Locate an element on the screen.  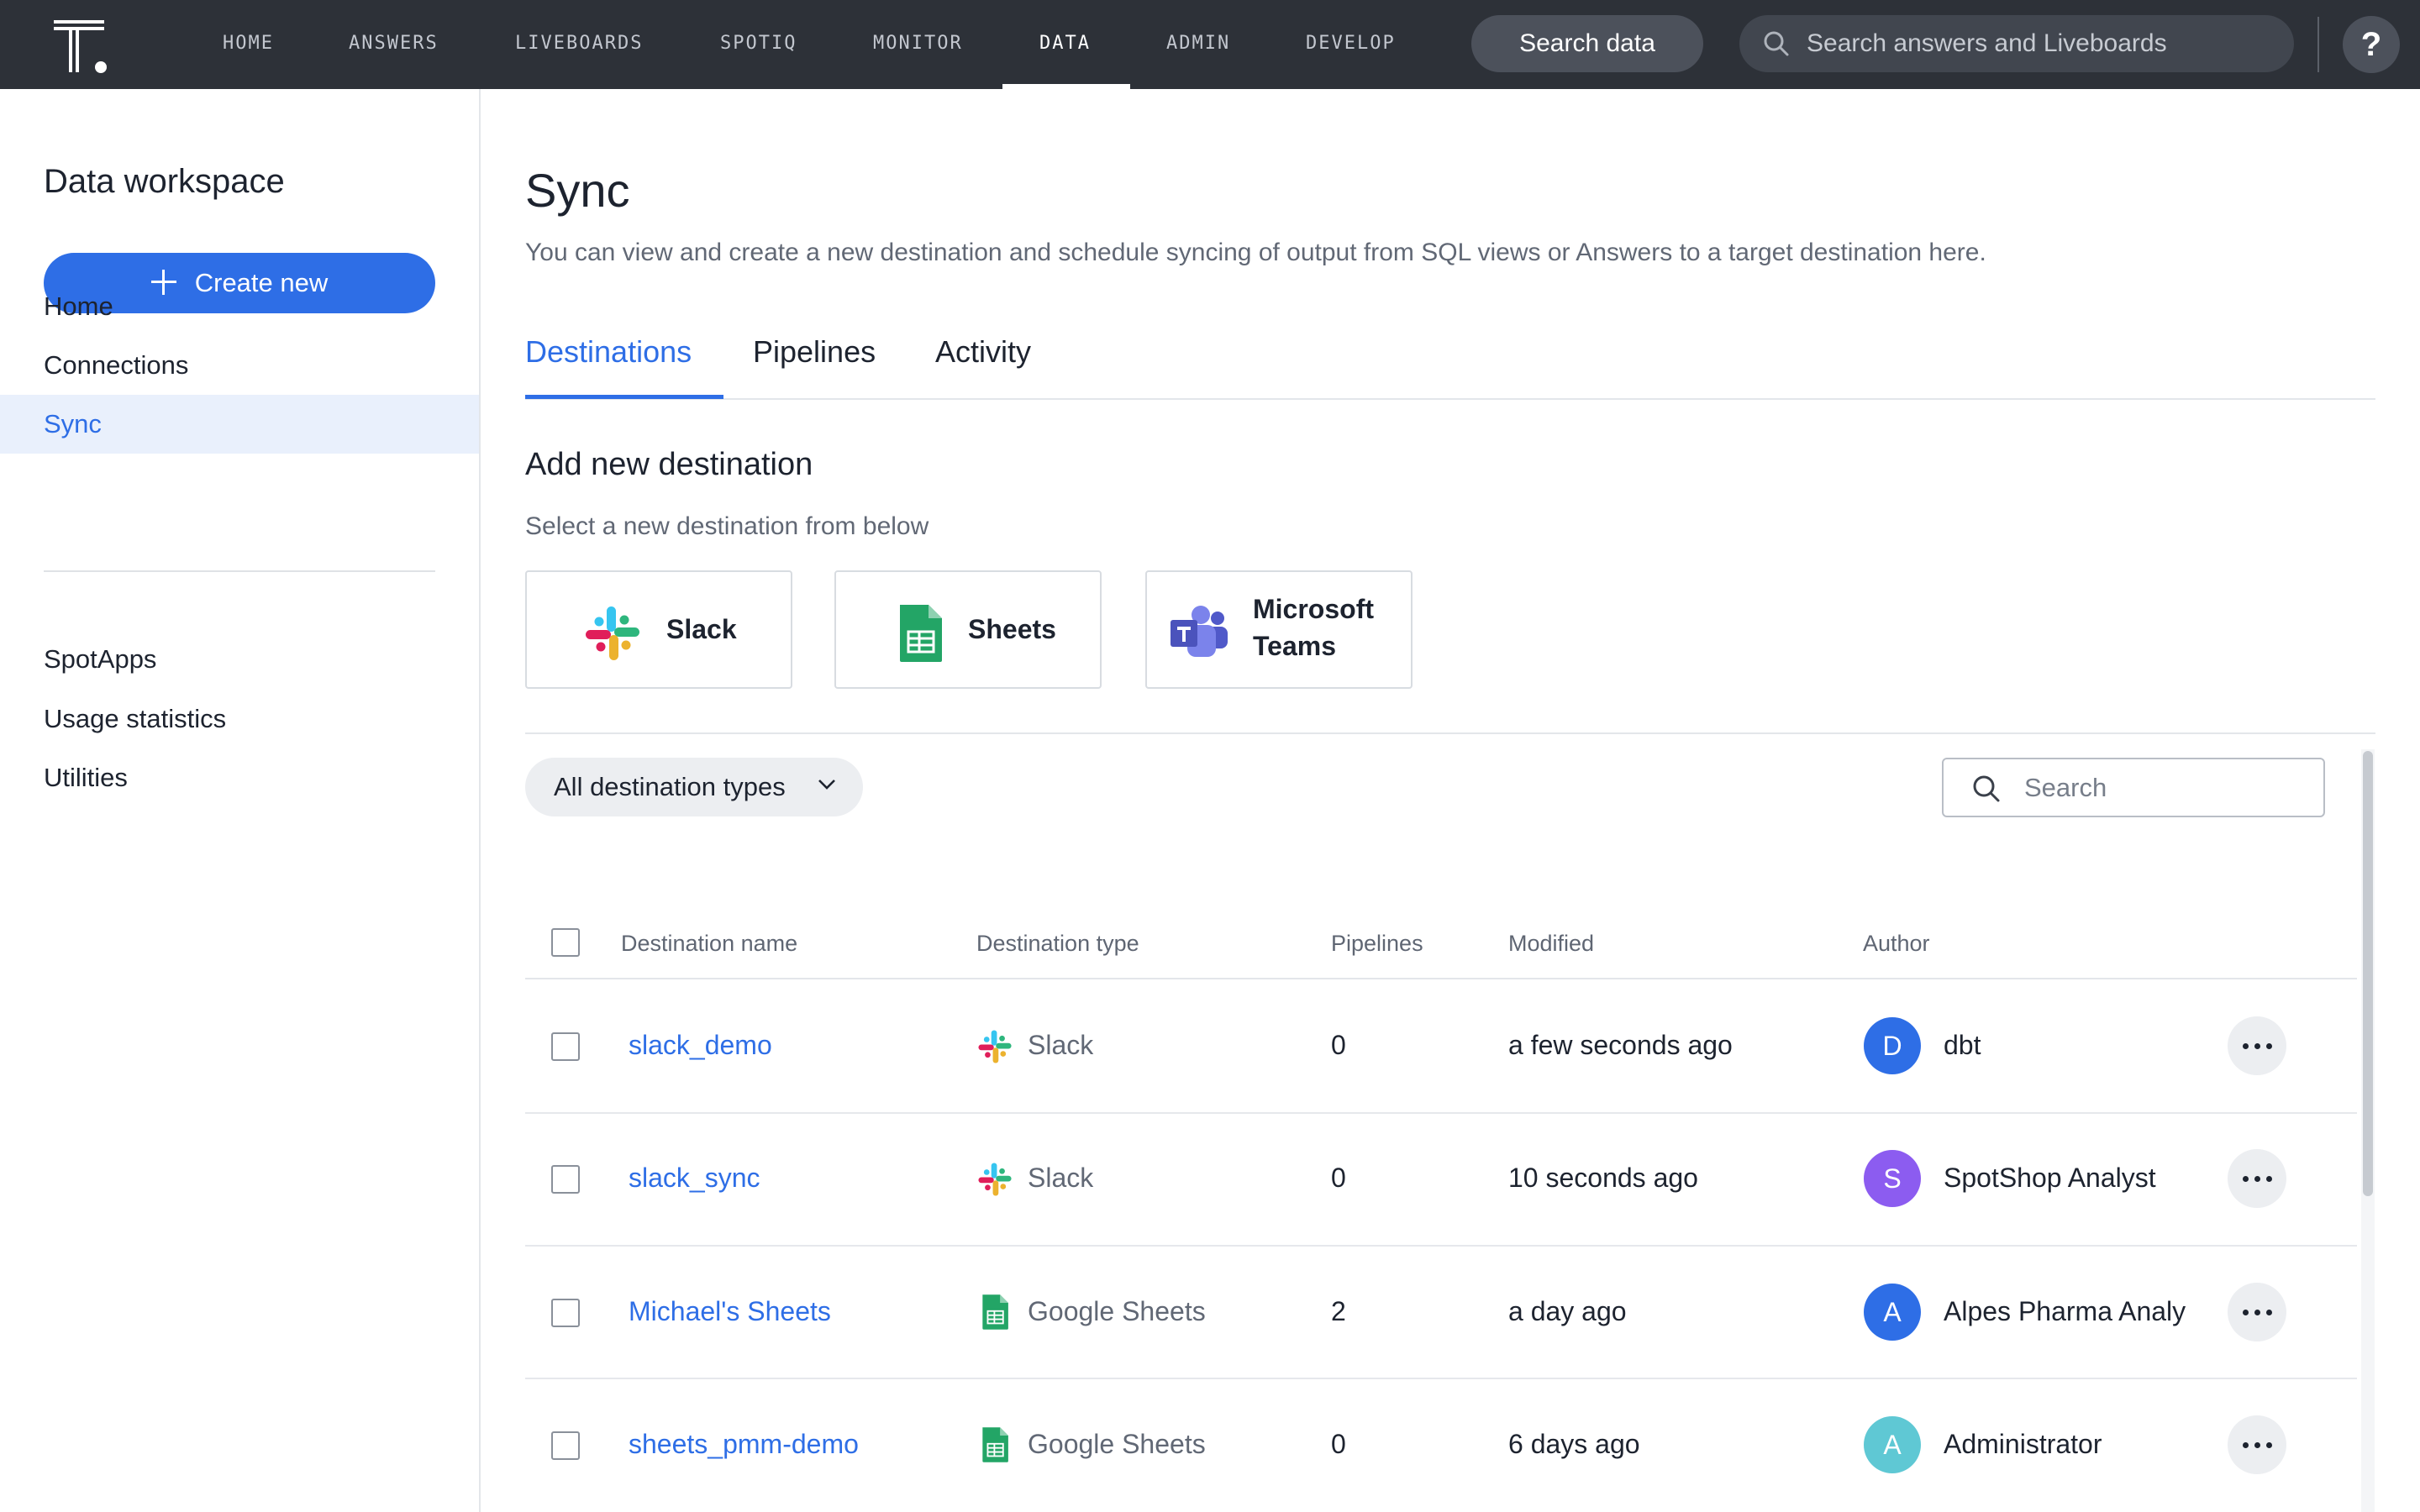
author-name: Administrator is located at coordinates (2023, 1444).